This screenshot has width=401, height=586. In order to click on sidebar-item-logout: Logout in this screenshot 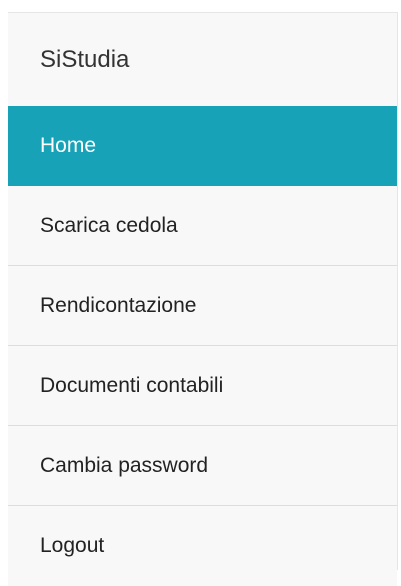, I will do `click(202, 546)`.